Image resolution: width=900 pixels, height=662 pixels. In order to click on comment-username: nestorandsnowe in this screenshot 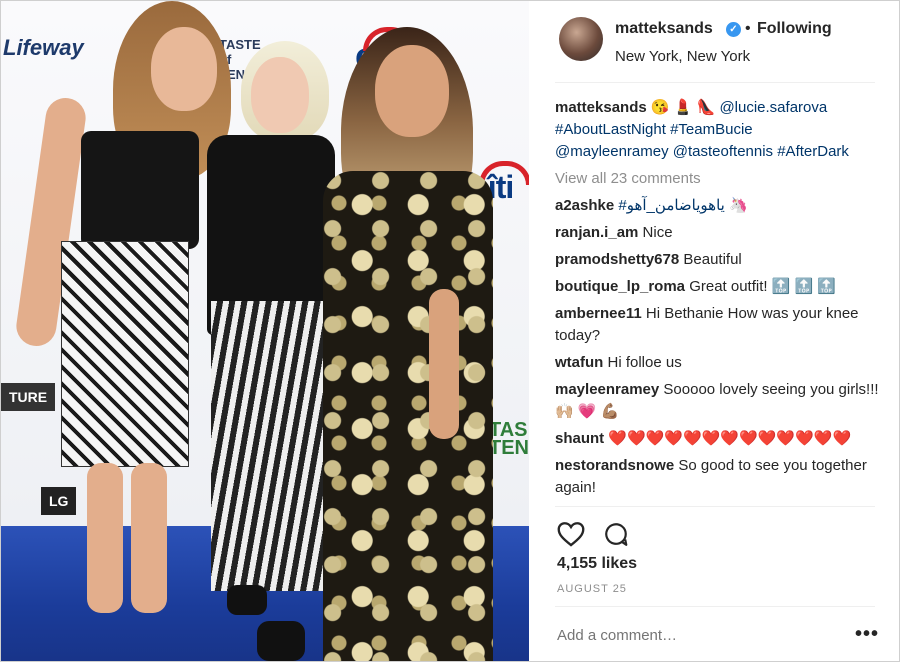, I will do `click(614, 465)`.